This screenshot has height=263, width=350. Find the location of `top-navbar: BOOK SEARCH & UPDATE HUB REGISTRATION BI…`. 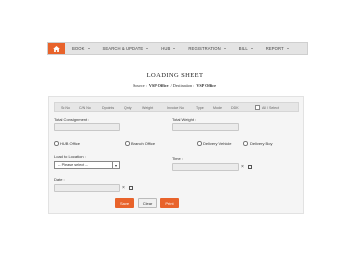

top-navbar: BOOK SEARCH & UPDATE HUB REGISTRATION BI… is located at coordinates (177, 48).